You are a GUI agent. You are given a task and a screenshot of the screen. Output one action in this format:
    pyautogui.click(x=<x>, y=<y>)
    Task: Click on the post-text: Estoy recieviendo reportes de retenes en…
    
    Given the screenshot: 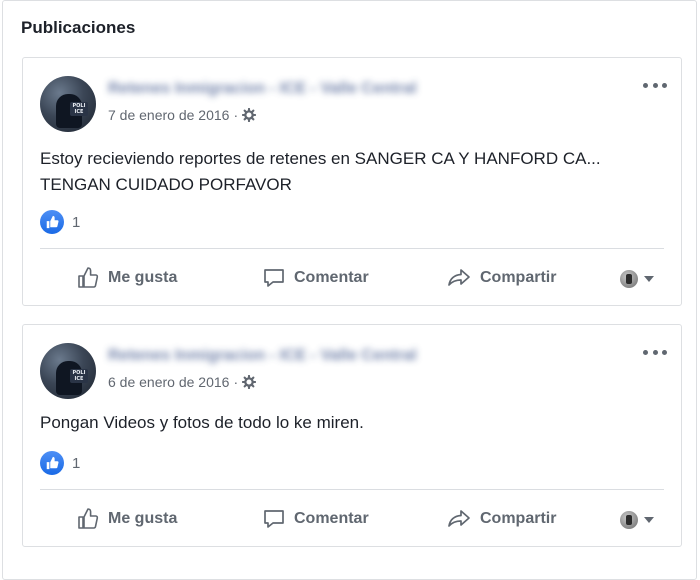 What is the action you would take?
    pyautogui.click(x=320, y=171)
    